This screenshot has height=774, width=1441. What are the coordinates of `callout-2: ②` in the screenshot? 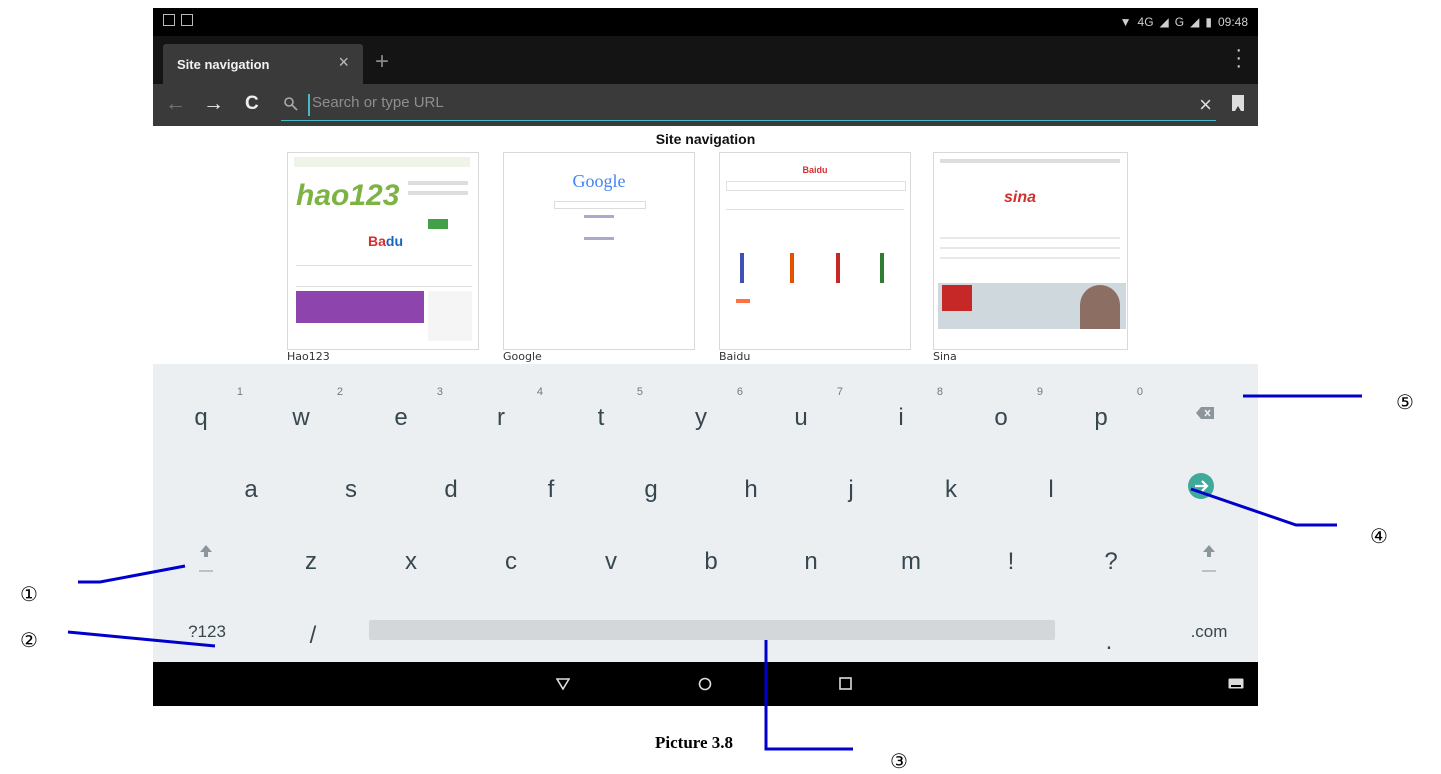 It's located at (29, 641).